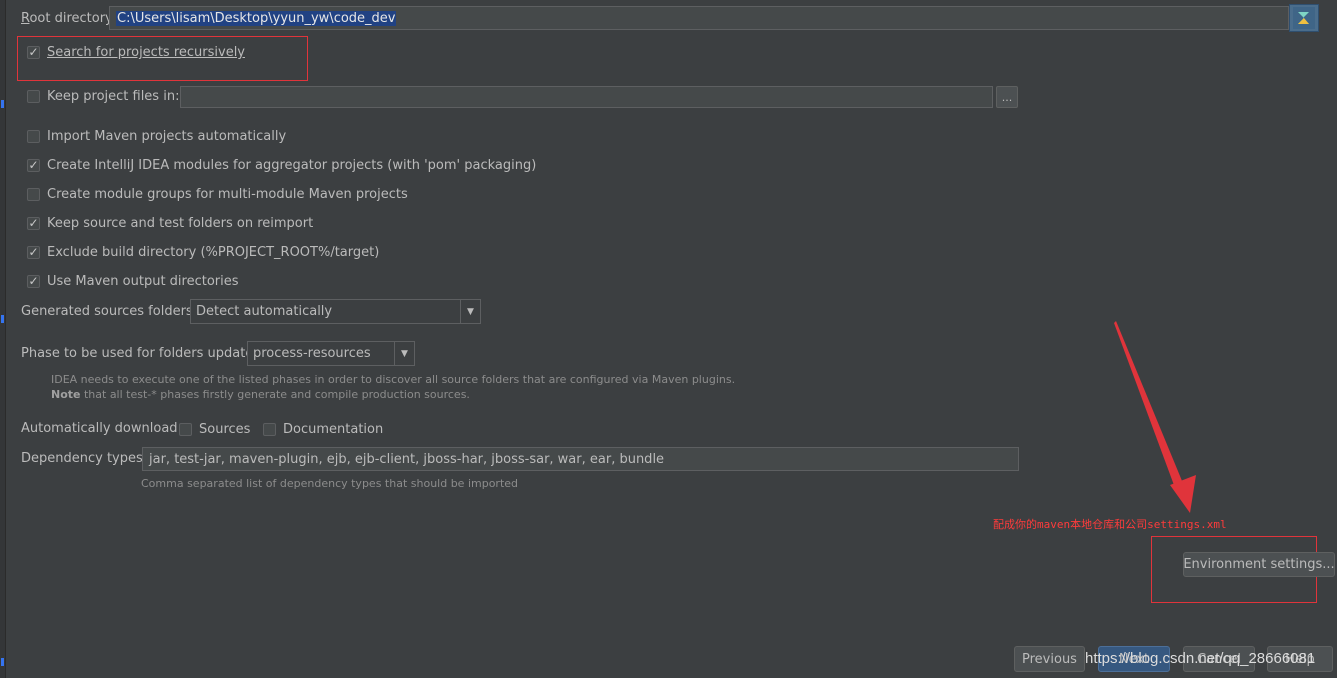 The height and width of the screenshot is (678, 1337). What do you see at coordinates (84, 458) in the screenshot?
I see `dependency-types-label: Dependency types:` at bounding box center [84, 458].